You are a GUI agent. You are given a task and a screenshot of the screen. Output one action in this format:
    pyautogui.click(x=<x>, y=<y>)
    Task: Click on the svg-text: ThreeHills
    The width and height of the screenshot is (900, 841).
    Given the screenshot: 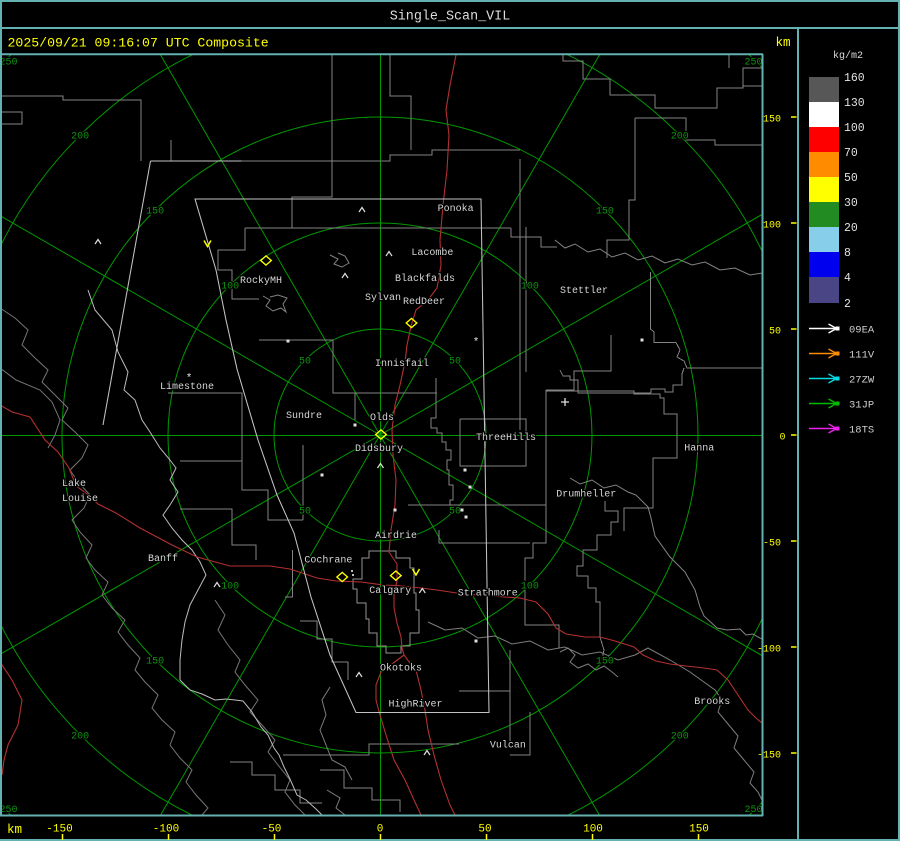 What is the action you would take?
    pyautogui.click(x=506, y=438)
    